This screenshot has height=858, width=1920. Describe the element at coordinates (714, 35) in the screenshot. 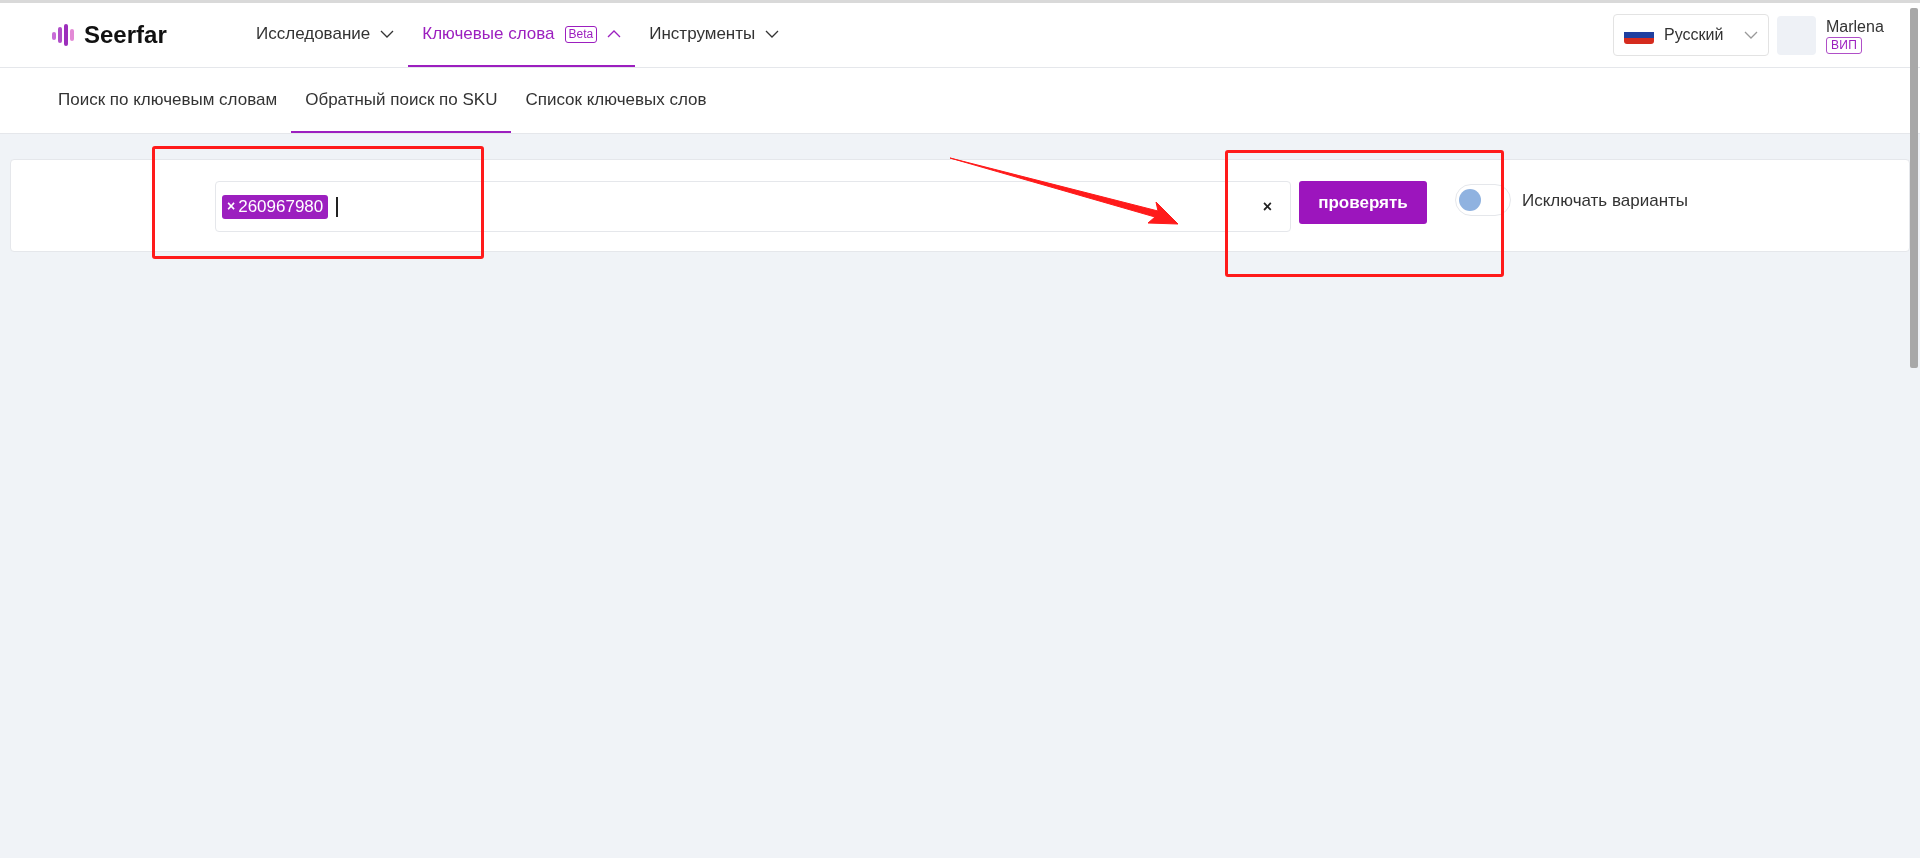

I see `nav-menu: Инструменты` at that location.